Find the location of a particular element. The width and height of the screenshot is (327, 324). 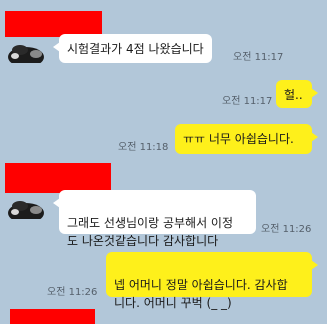

message-text: 헐.. is located at coordinates (293, 95).